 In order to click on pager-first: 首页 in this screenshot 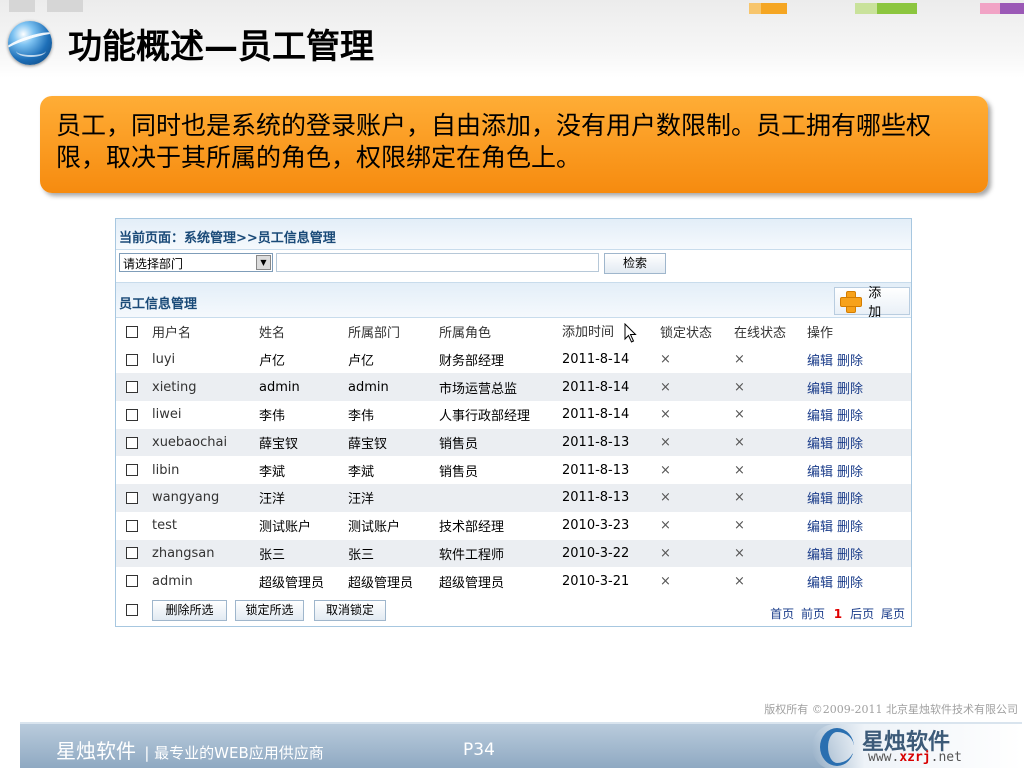, I will do `click(782, 614)`.